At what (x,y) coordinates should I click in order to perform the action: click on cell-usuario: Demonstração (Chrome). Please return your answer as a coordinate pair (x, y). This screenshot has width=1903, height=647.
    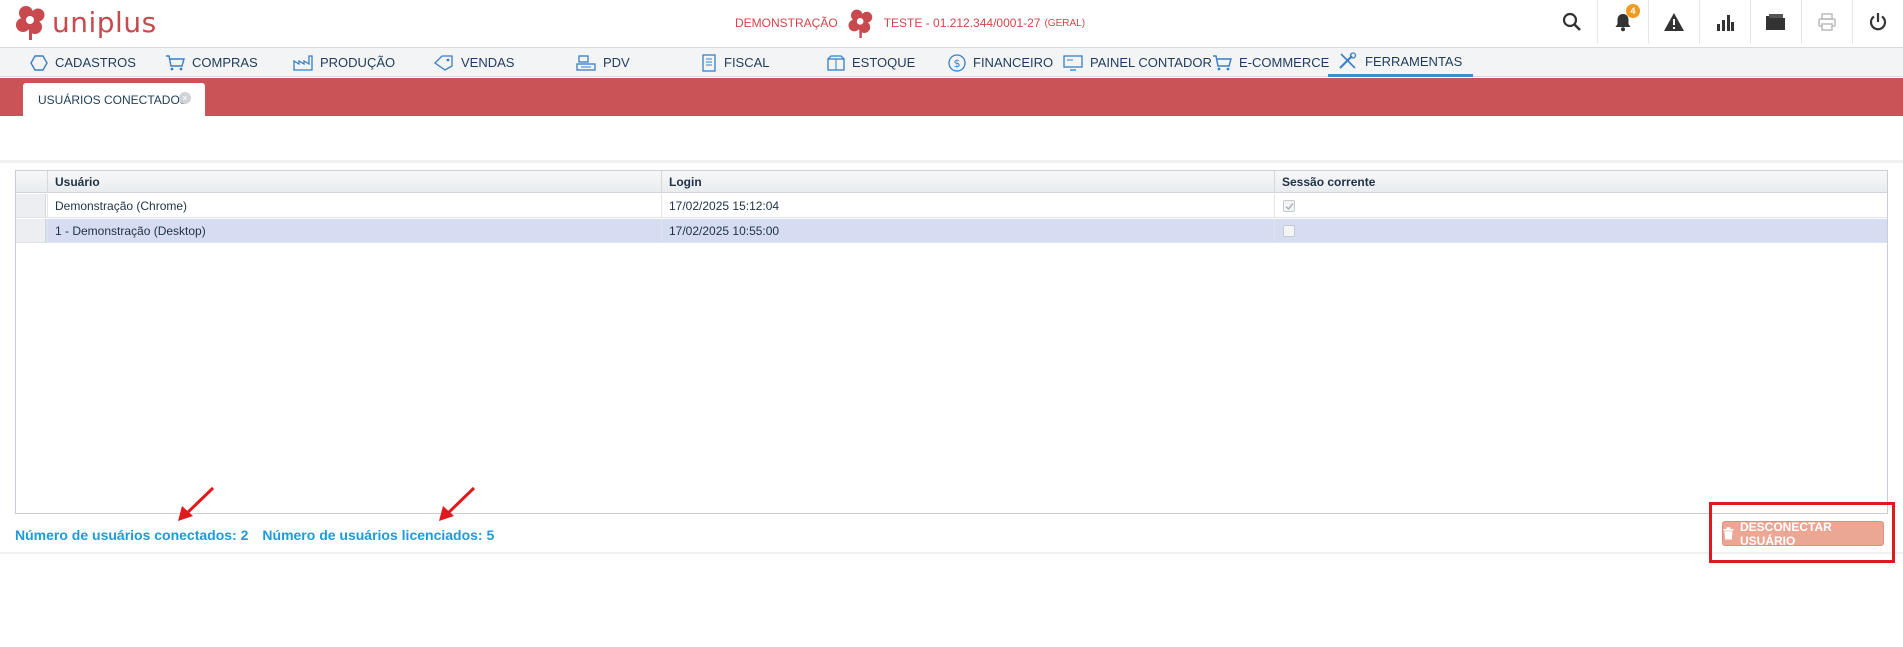
    Looking at the image, I should click on (354, 206).